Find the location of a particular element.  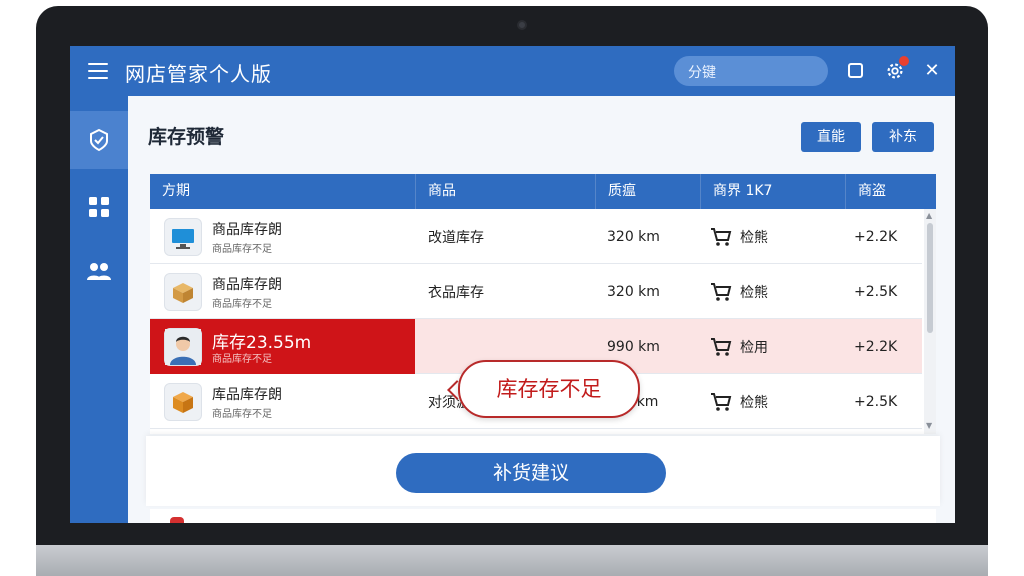

sidebar-item-users is located at coordinates (99, 271).